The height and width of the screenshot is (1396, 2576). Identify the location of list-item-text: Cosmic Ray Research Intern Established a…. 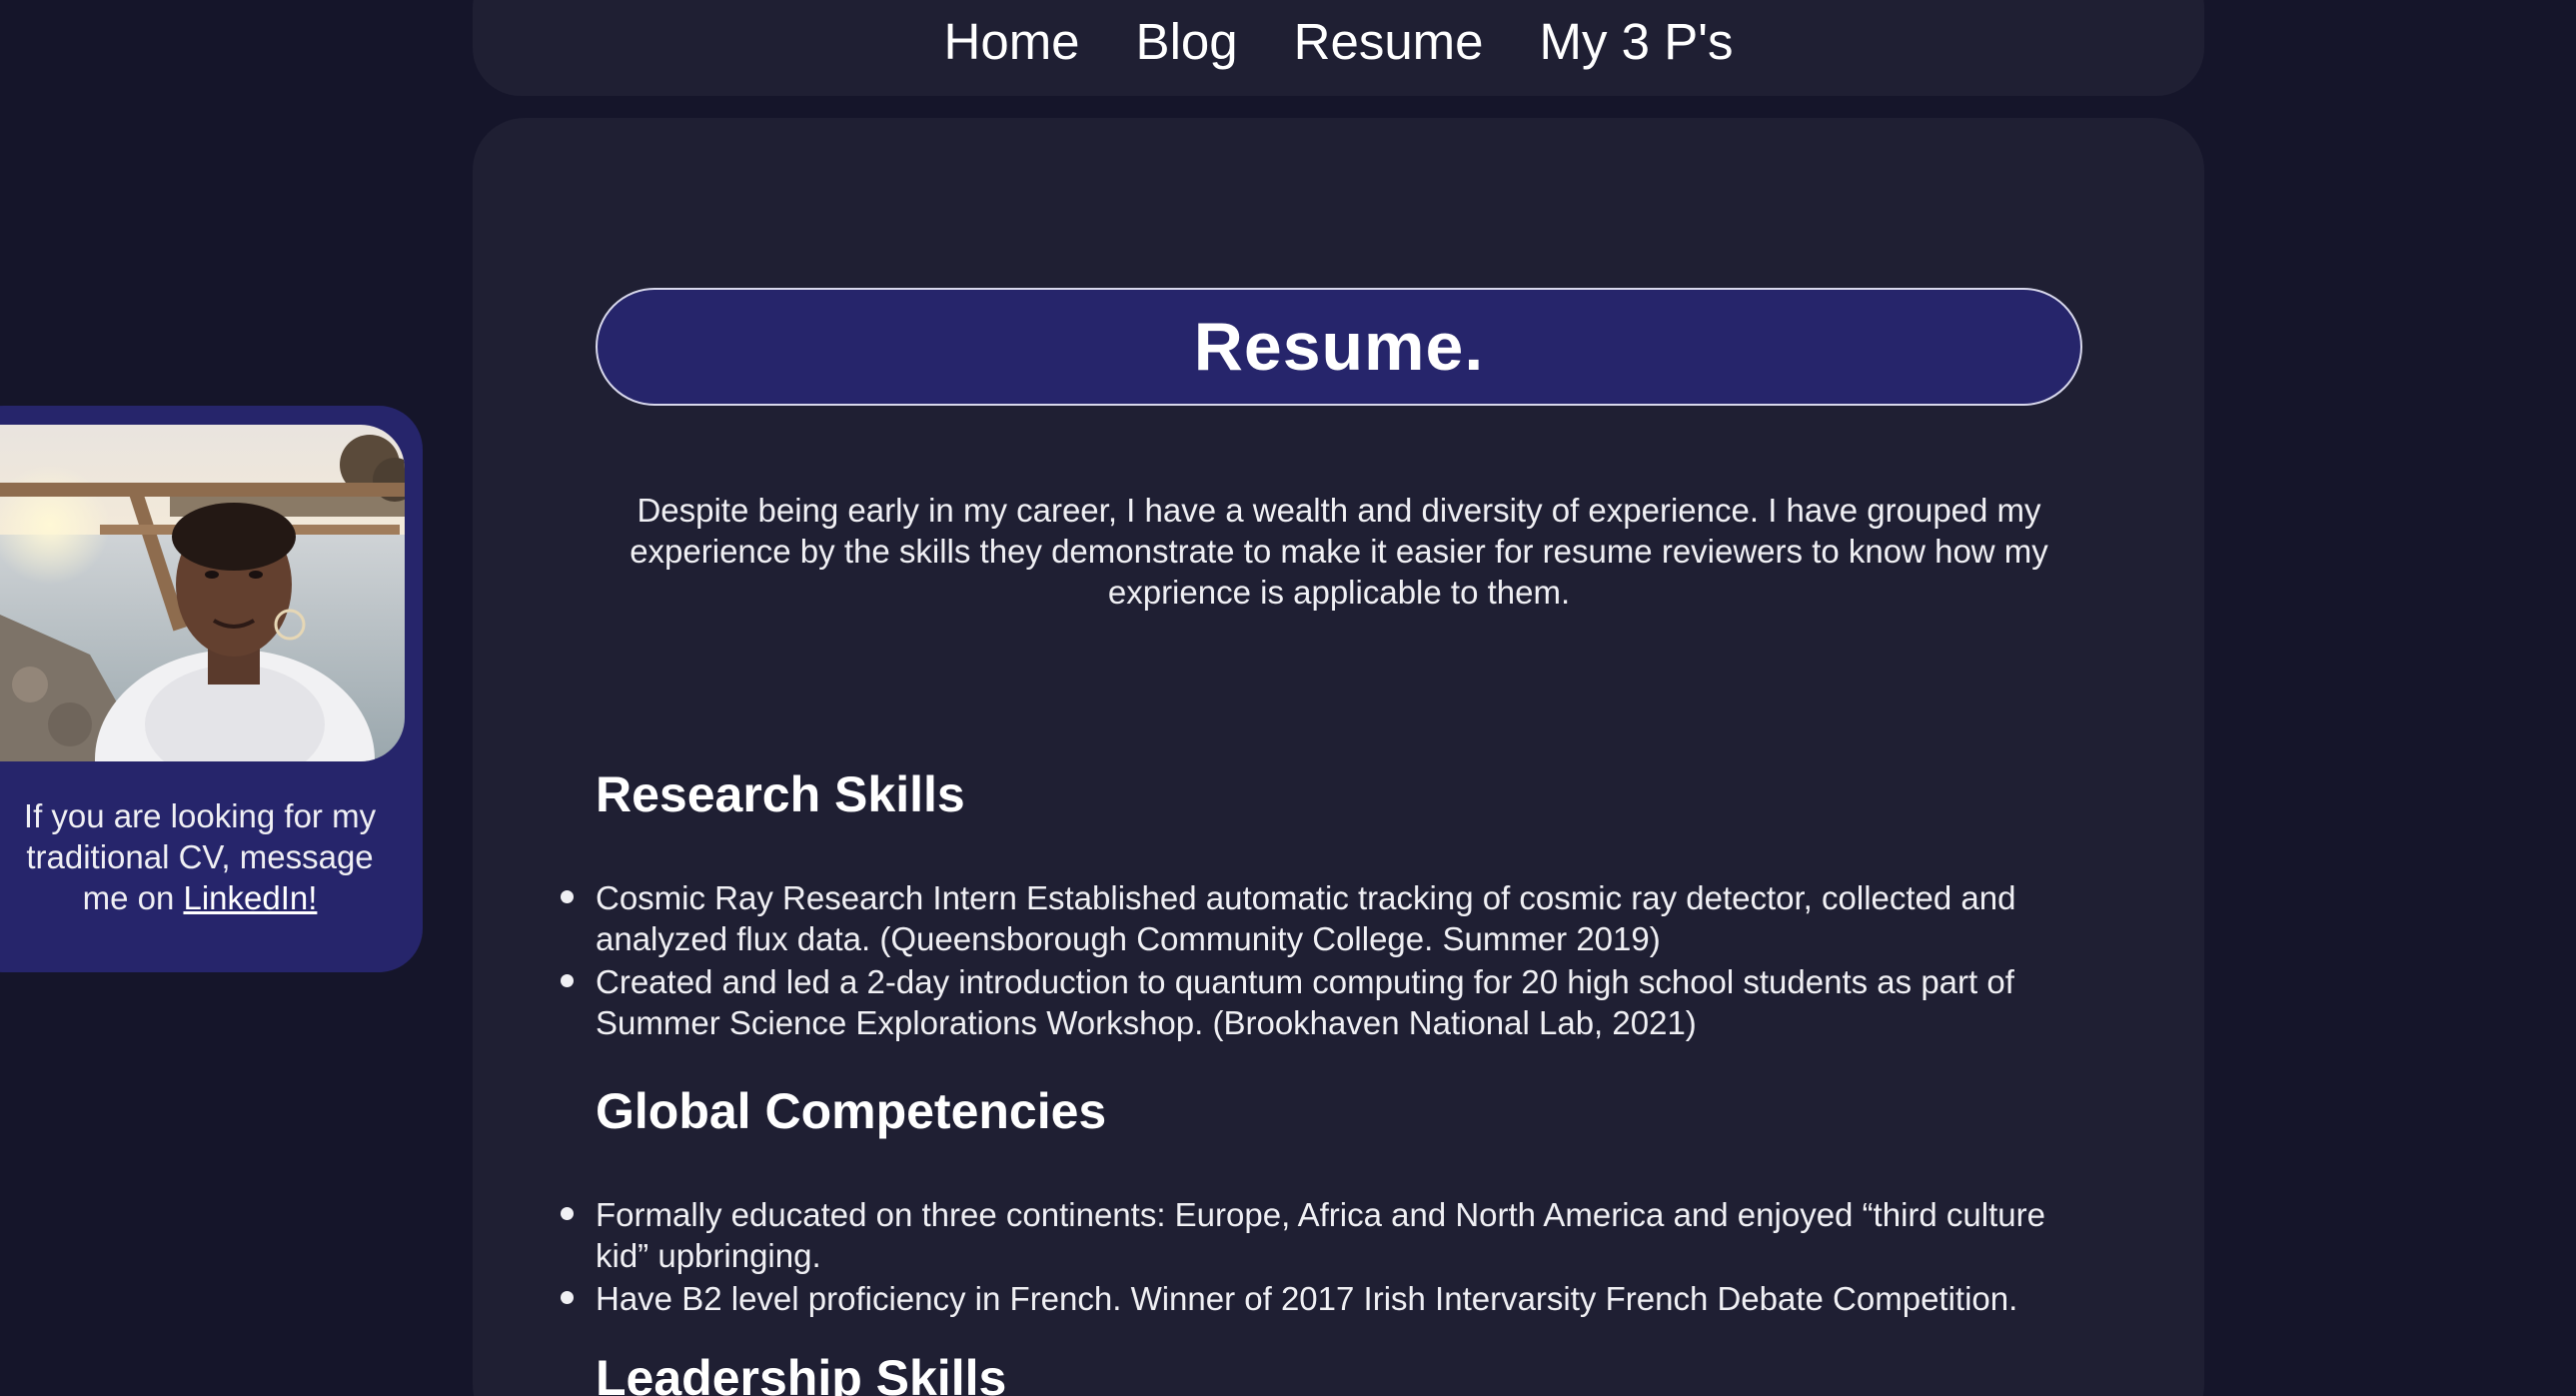
(1306, 918).